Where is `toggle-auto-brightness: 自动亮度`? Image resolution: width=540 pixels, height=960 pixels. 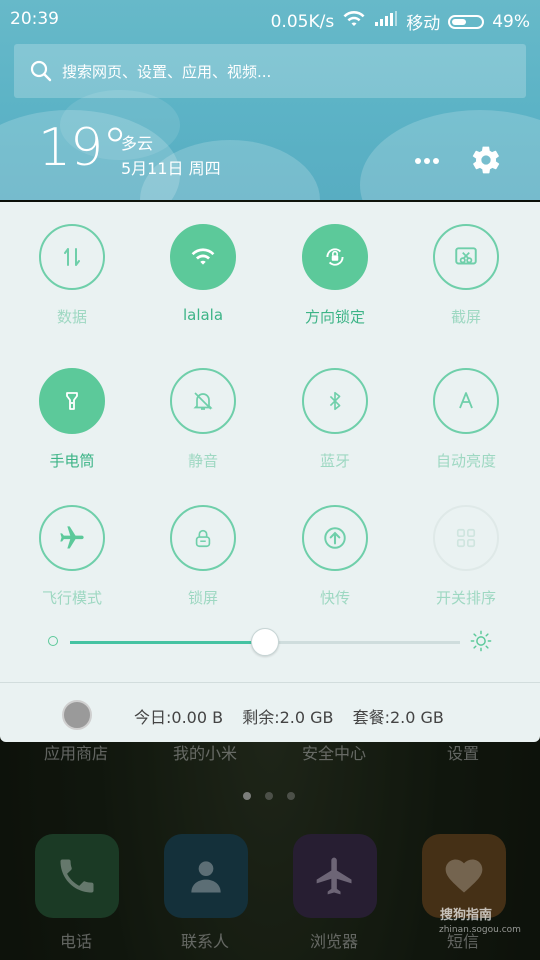
toggle-auto-brightness: 自动亮度 is located at coordinates (466, 419).